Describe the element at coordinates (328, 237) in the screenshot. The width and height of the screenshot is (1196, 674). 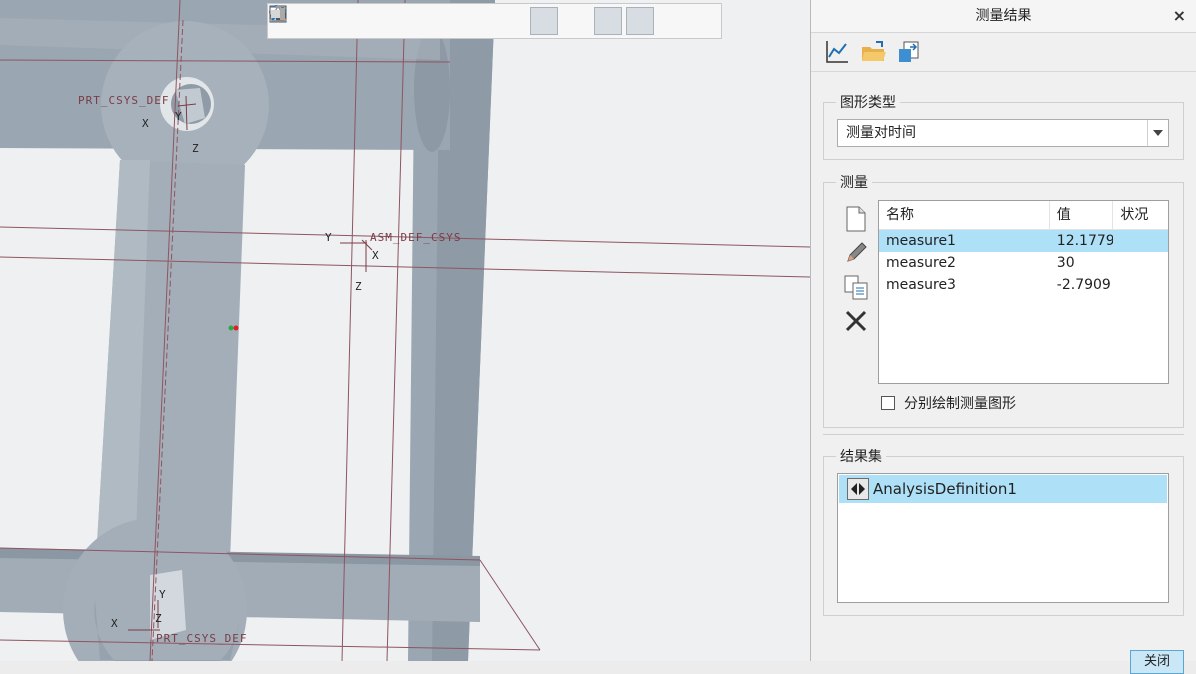
I see `axis-y-center: Y` at that location.